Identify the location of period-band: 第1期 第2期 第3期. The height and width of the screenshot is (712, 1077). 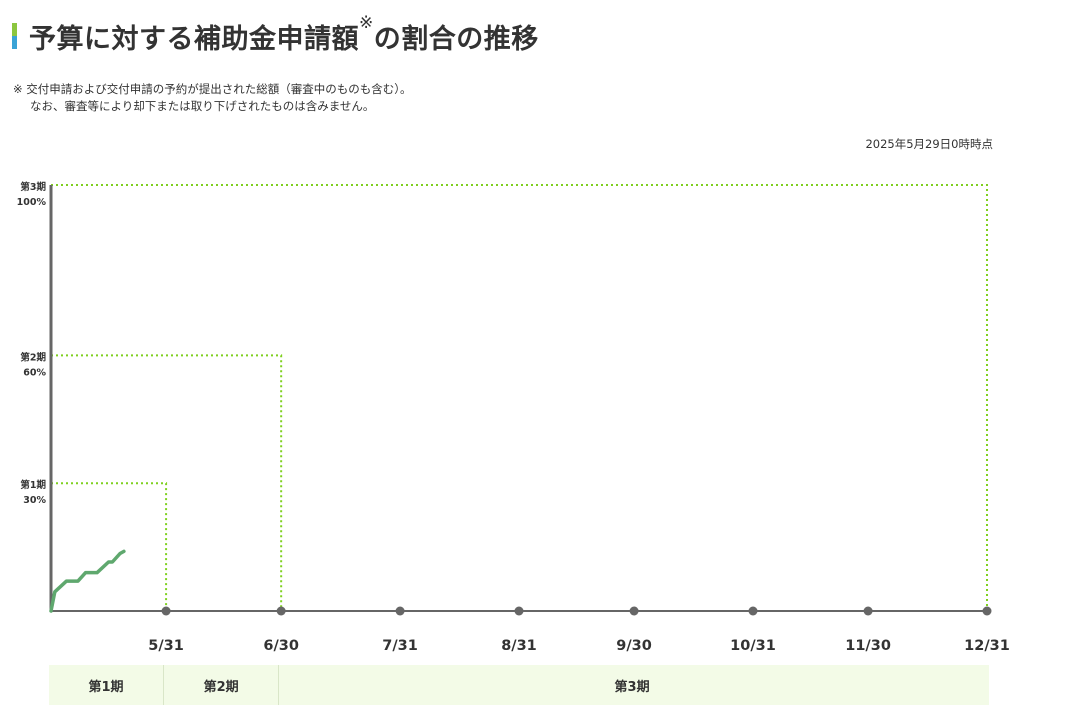
(519, 685).